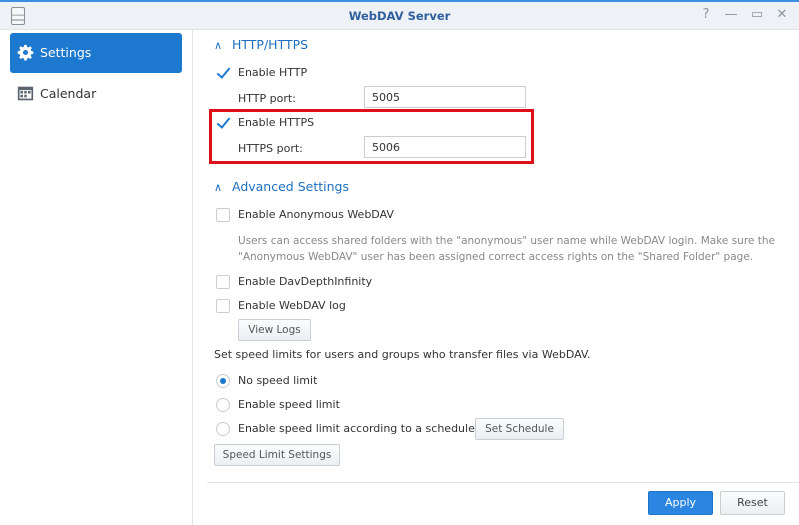 This screenshot has width=799, height=525. What do you see at coordinates (503, 482) in the screenshot?
I see `footer-divider` at bounding box center [503, 482].